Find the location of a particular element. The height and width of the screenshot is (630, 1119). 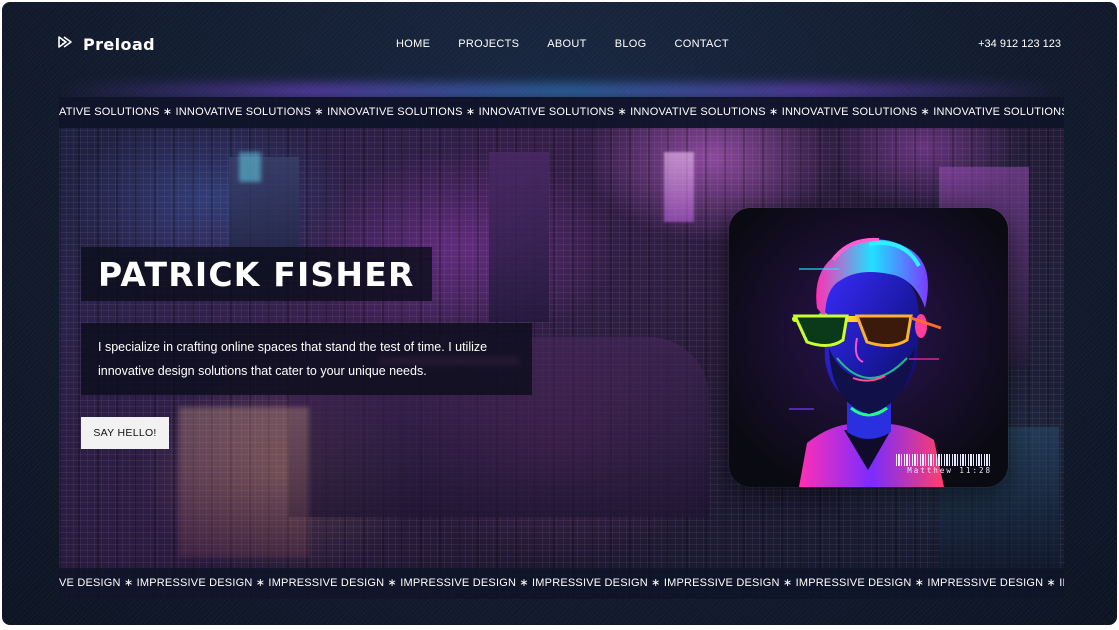

hero-name: PATRICK FISHER is located at coordinates (256, 274).